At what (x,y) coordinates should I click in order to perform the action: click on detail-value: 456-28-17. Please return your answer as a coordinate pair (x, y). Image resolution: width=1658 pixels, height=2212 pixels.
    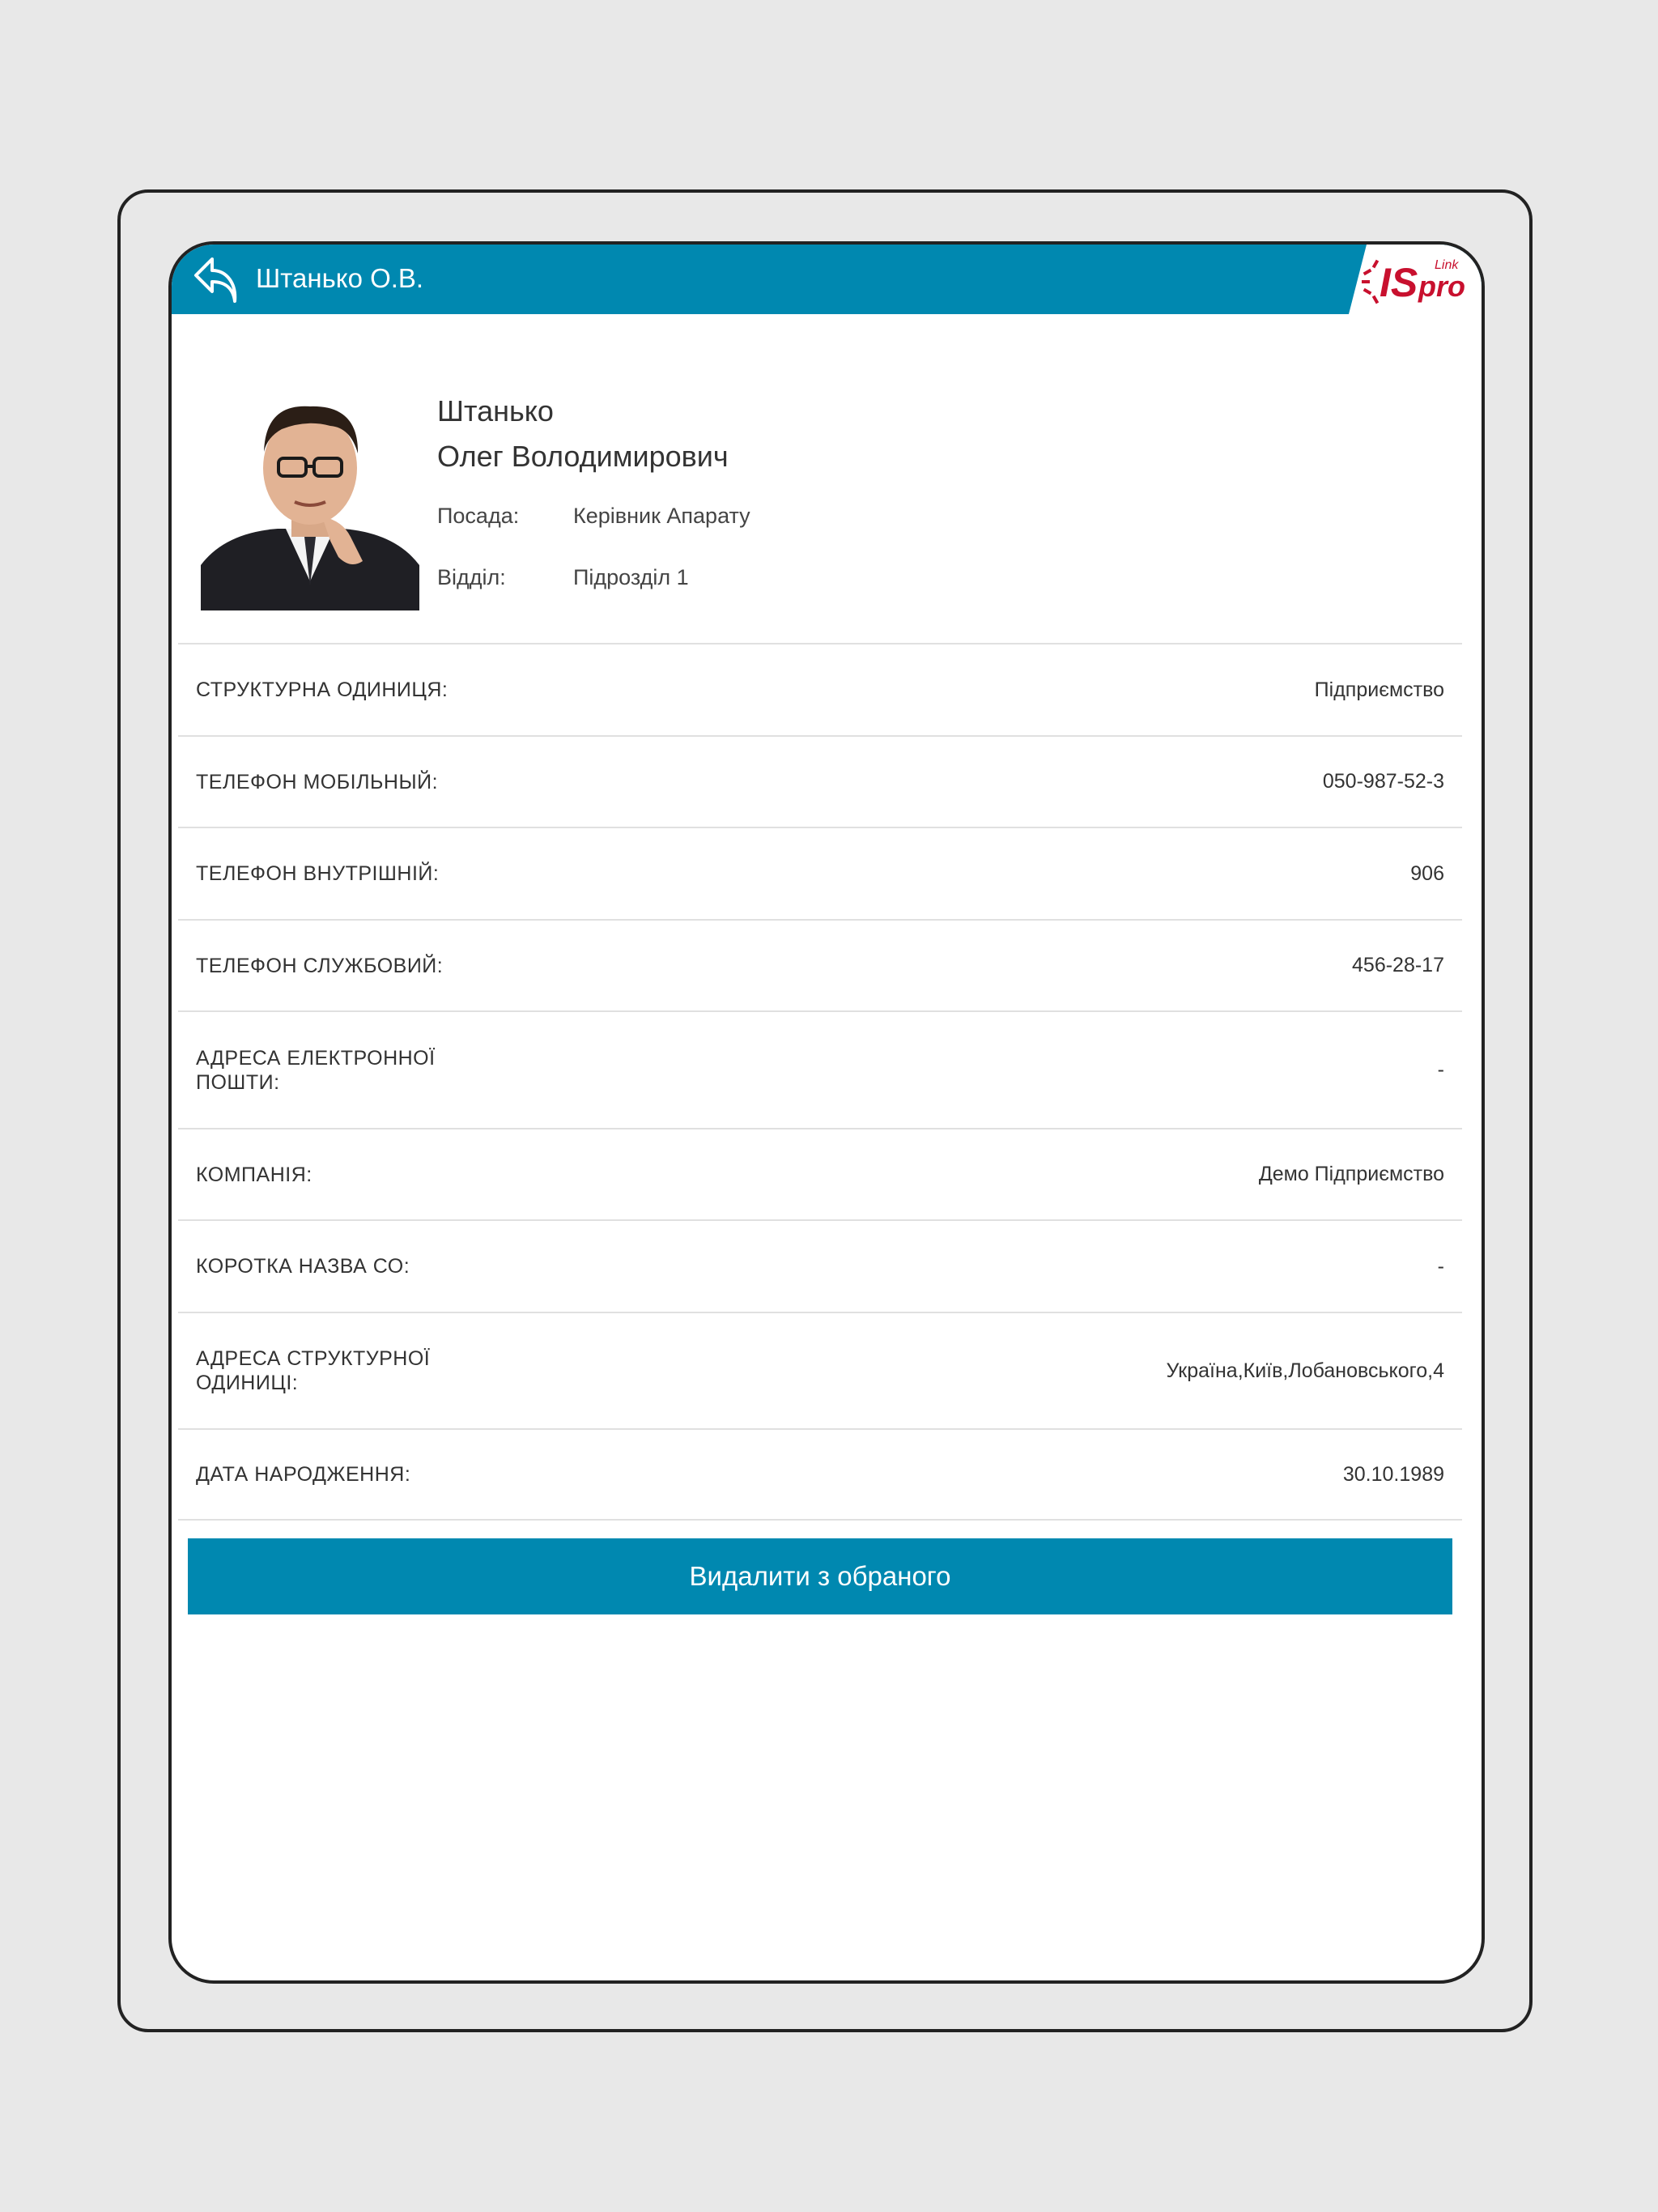
    Looking at the image, I should click on (1398, 966).